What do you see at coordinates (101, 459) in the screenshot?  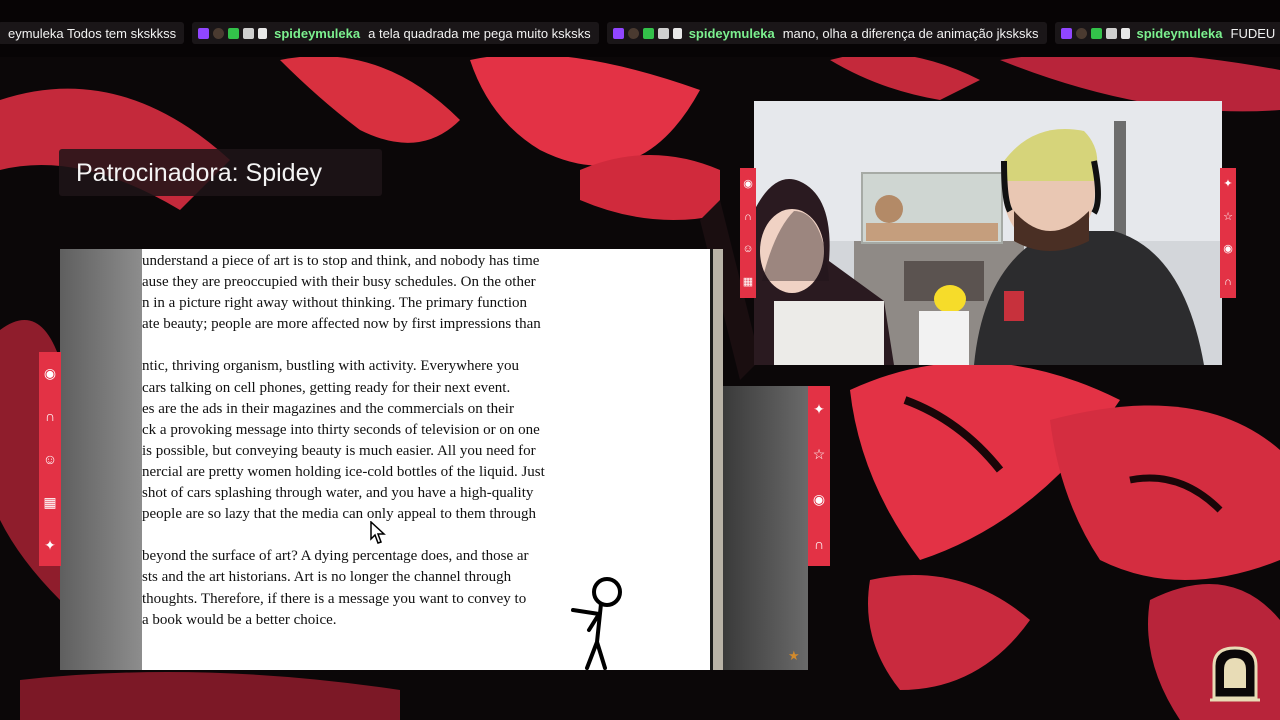 I see `screen-left-margin` at bounding box center [101, 459].